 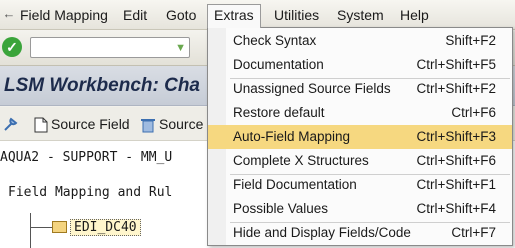 I want to click on menu-item-shortcut: Shift+F2, so click(x=470, y=40).